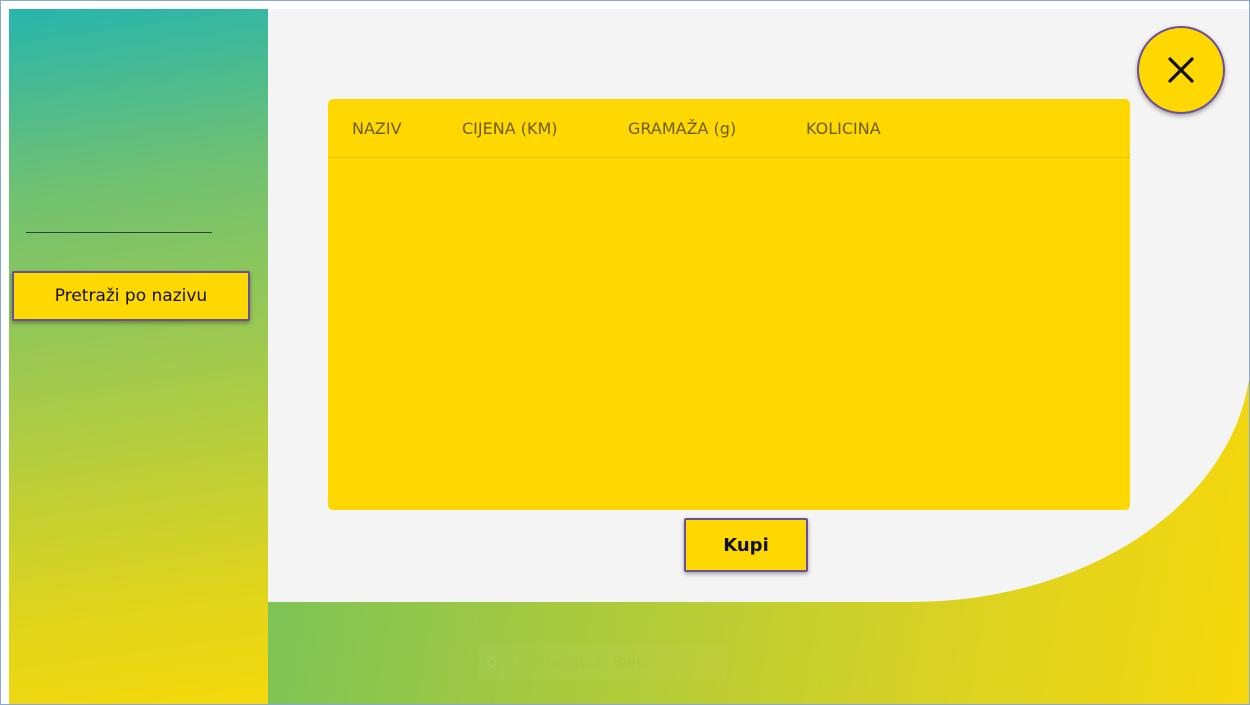  What do you see at coordinates (682, 128) in the screenshot?
I see `column-header-gramaza: GRAMAŽA (g)` at bounding box center [682, 128].